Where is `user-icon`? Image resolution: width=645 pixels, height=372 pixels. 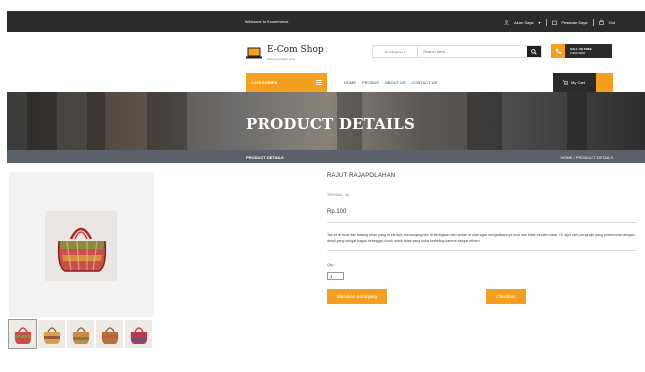
user-icon is located at coordinates (506, 22).